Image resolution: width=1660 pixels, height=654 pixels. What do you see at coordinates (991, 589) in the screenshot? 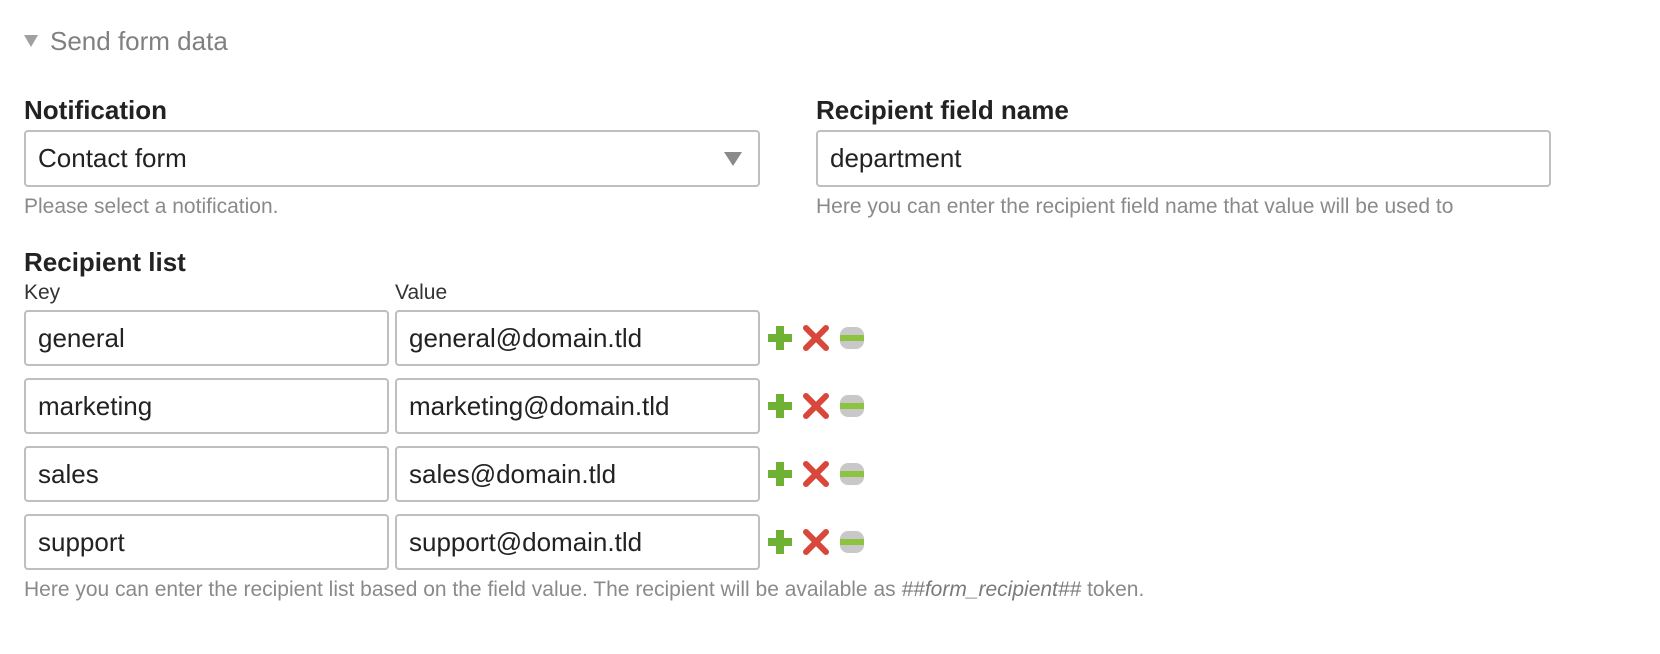
I see `recipient-token: ##form_recipient##` at bounding box center [991, 589].